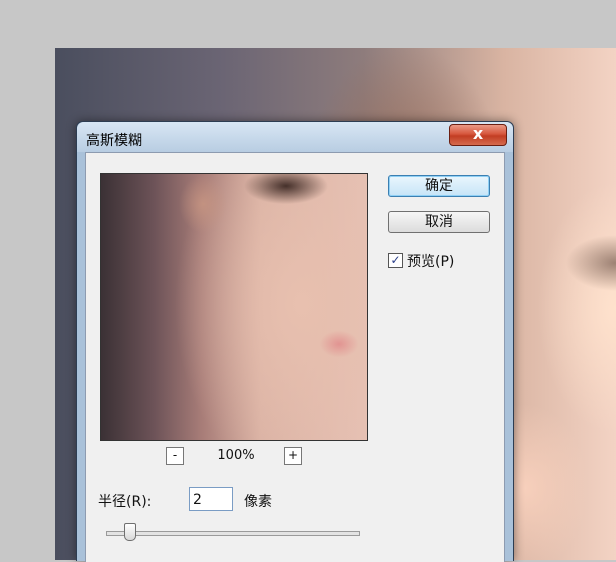 The width and height of the screenshot is (616, 562). I want to click on radius-slider-thumb, so click(130, 532).